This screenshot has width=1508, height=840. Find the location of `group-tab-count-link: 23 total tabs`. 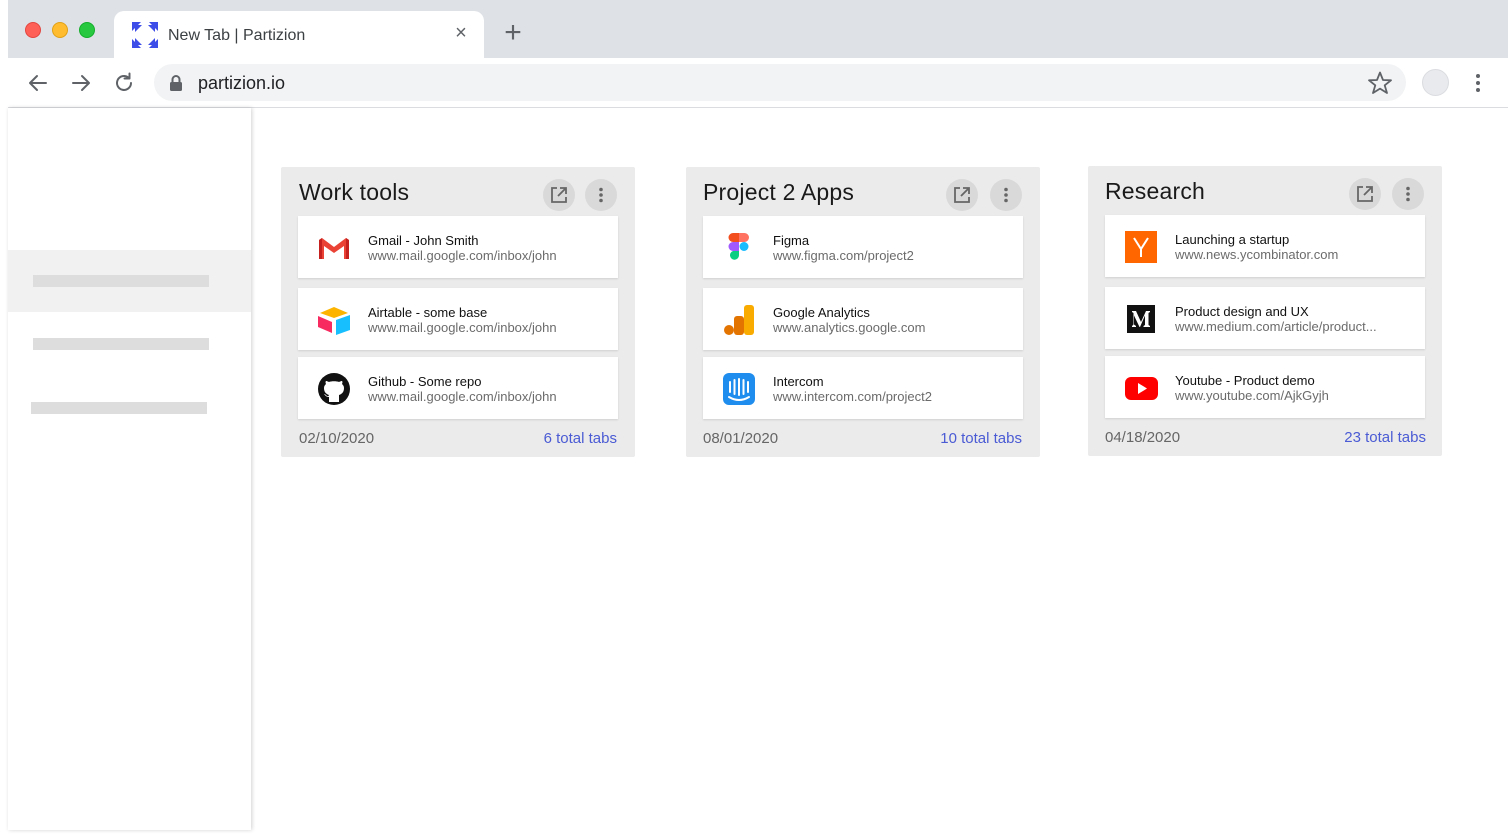

group-tab-count-link: 23 total tabs is located at coordinates (1385, 437).